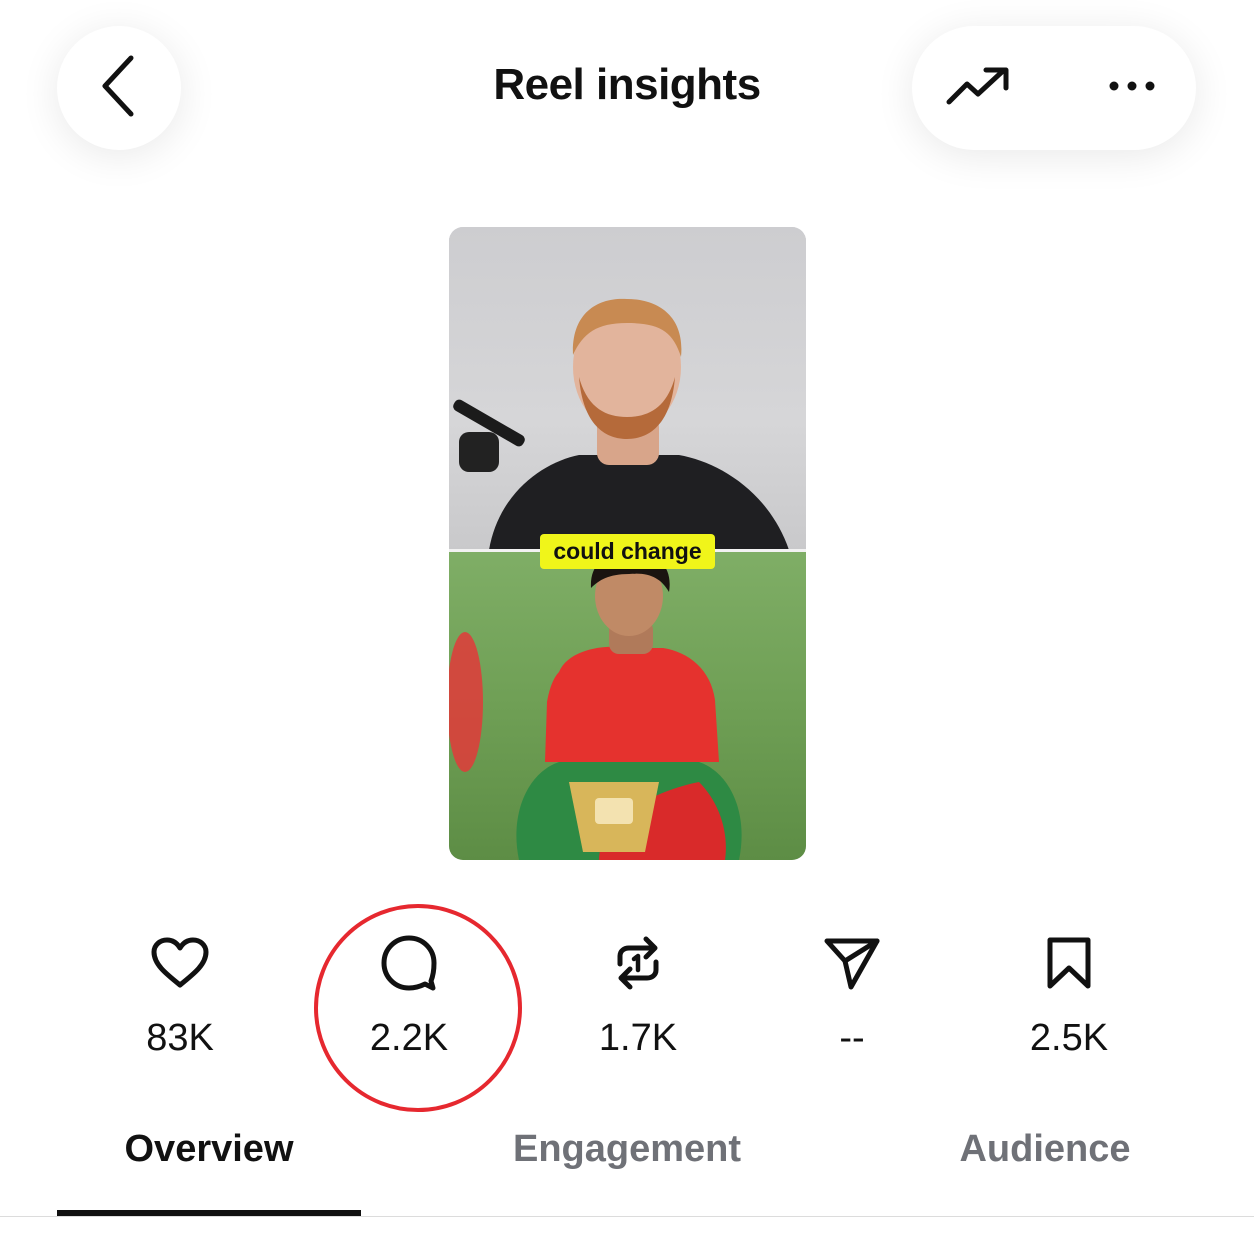 This screenshot has height=1254, width=1254. I want to click on stat-value: --, so click(852, 1038).